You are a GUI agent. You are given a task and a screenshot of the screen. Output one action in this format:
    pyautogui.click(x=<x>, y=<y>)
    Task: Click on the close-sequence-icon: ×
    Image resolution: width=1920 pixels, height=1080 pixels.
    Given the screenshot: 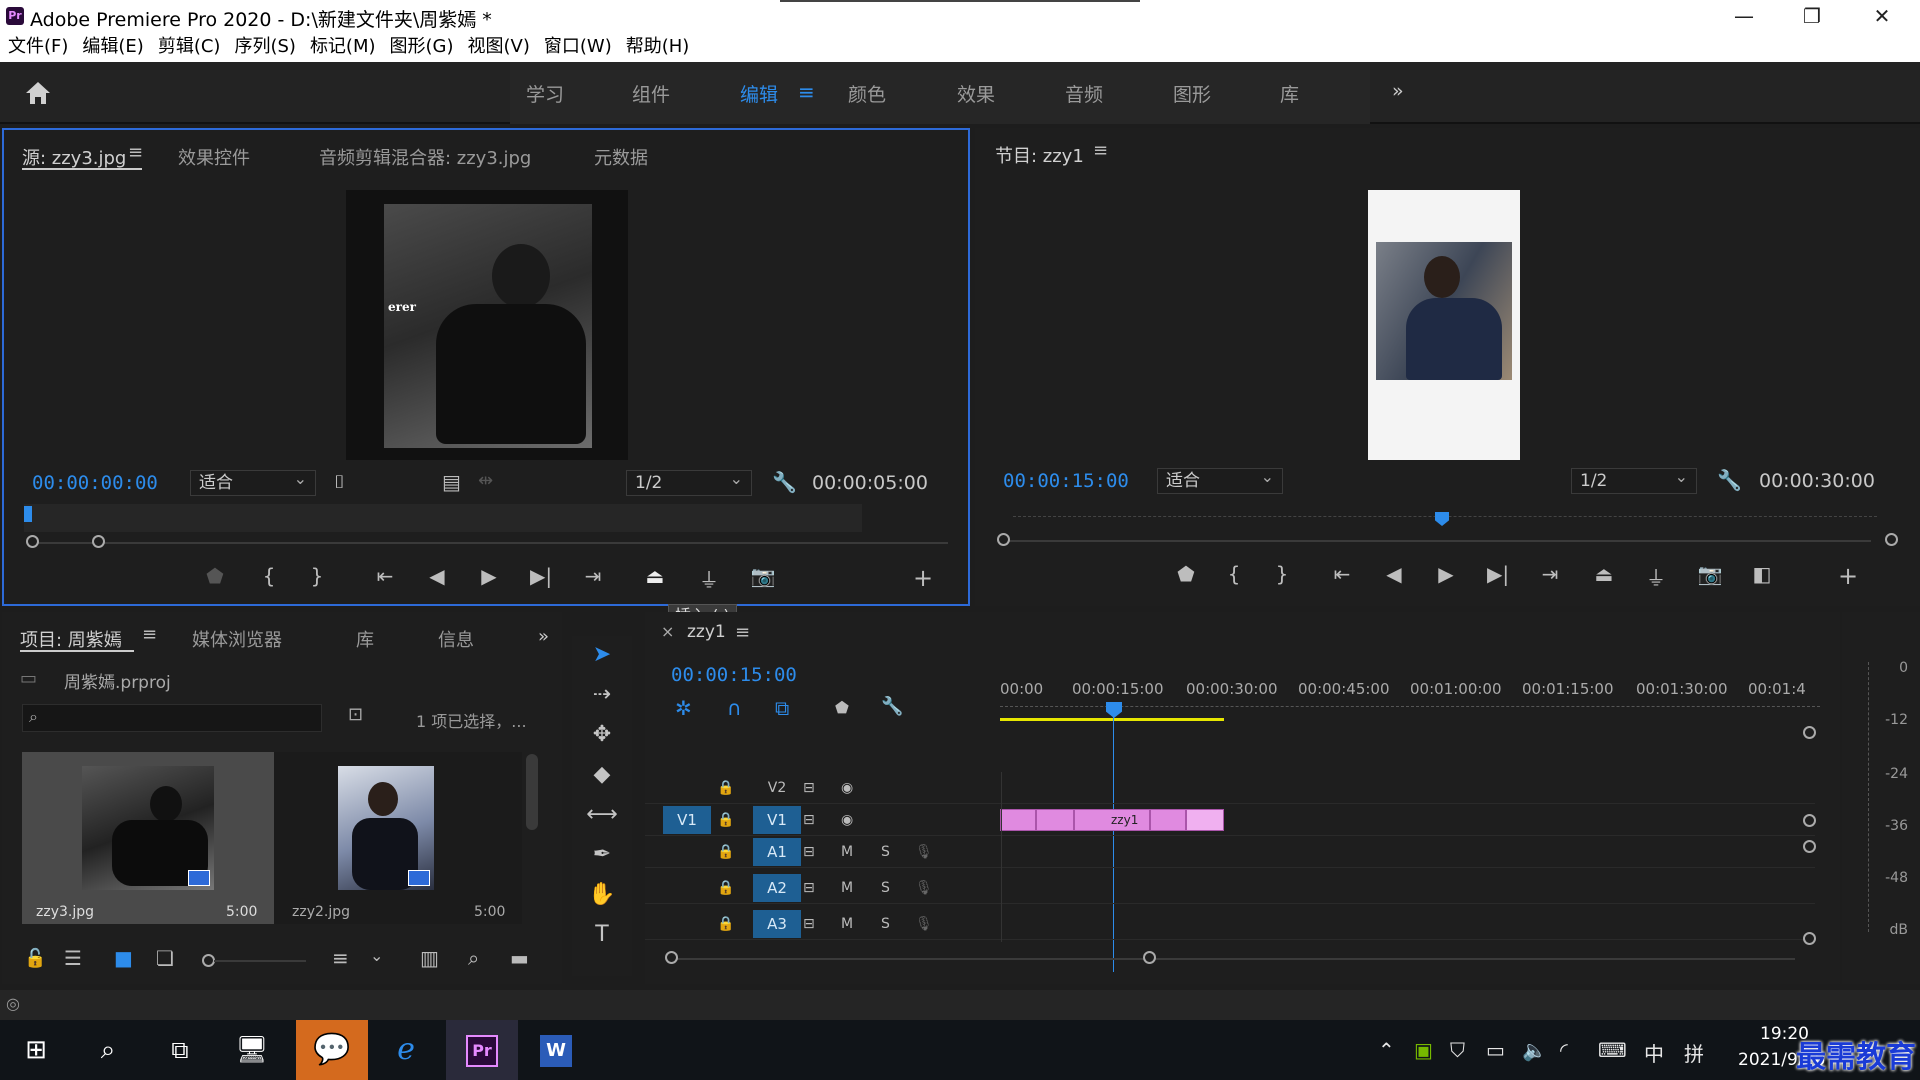 What is the action you would take?
    pyautogui.click(x=667, y=631)
    